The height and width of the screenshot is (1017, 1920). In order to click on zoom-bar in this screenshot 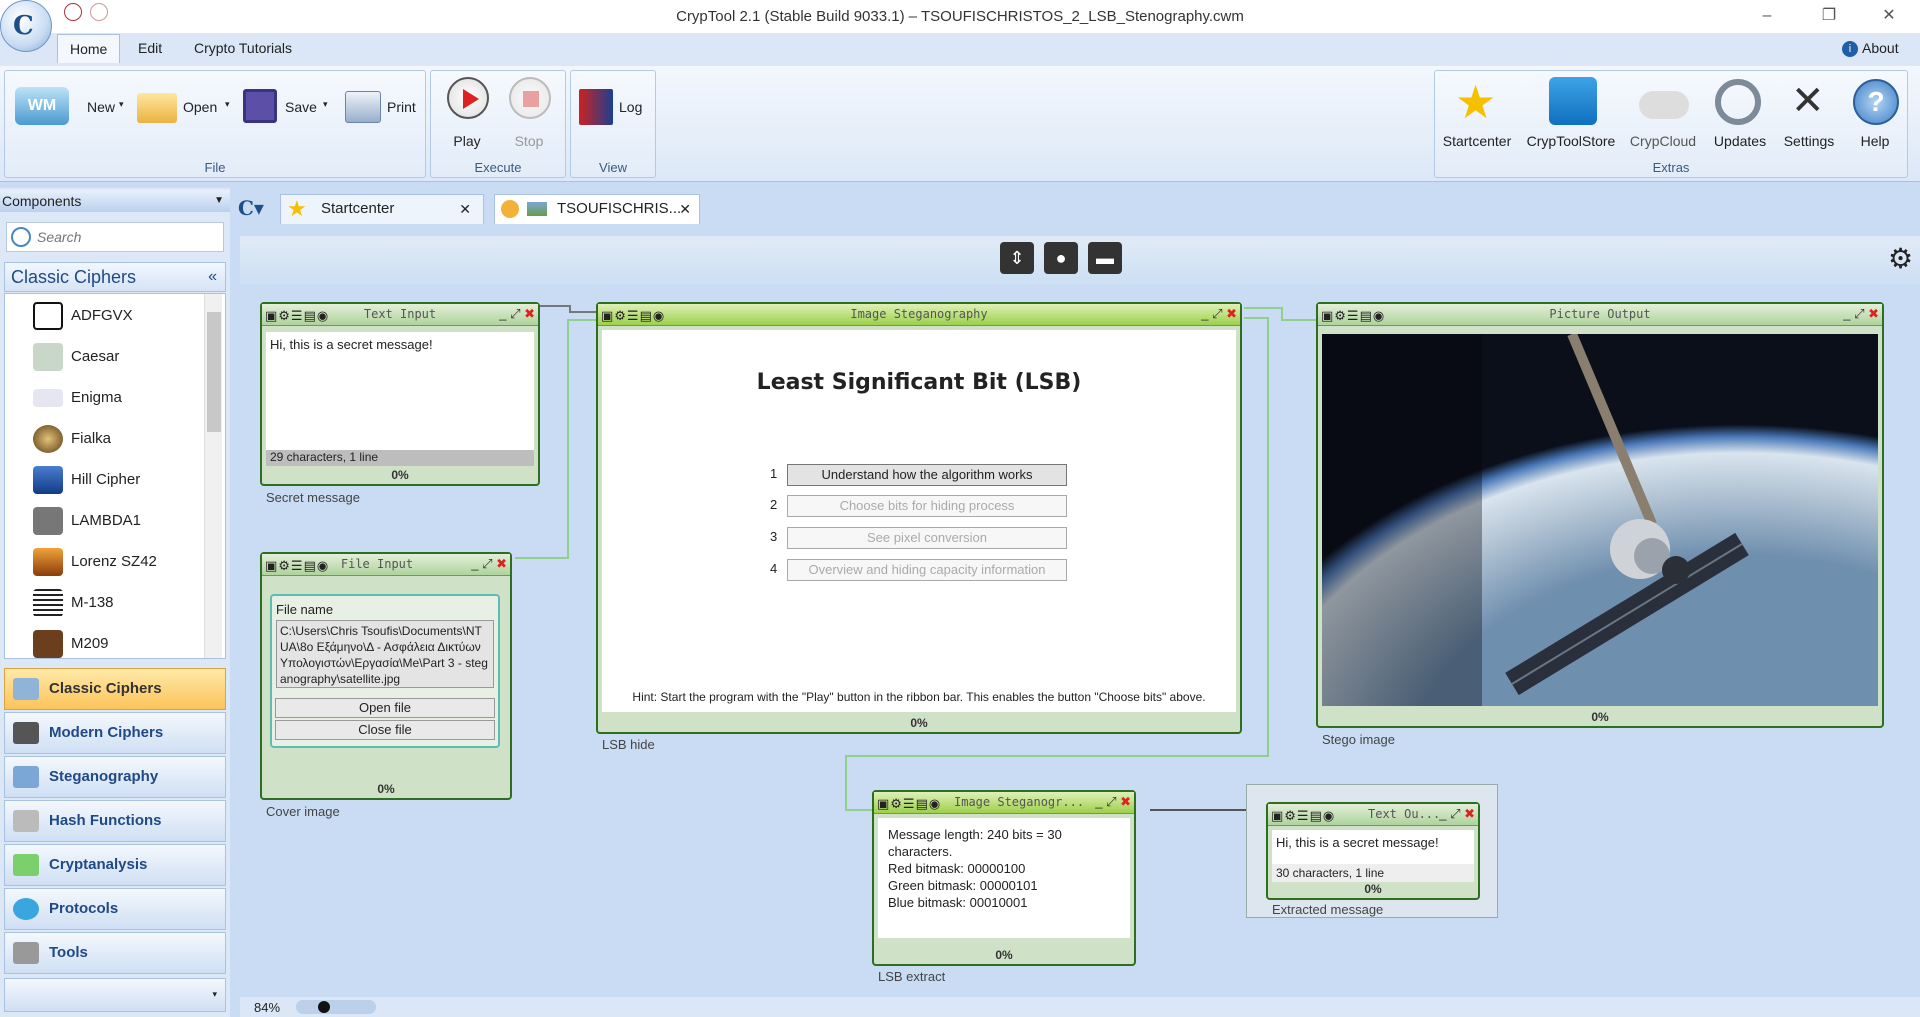, I will do `click(1080, 1007)`.